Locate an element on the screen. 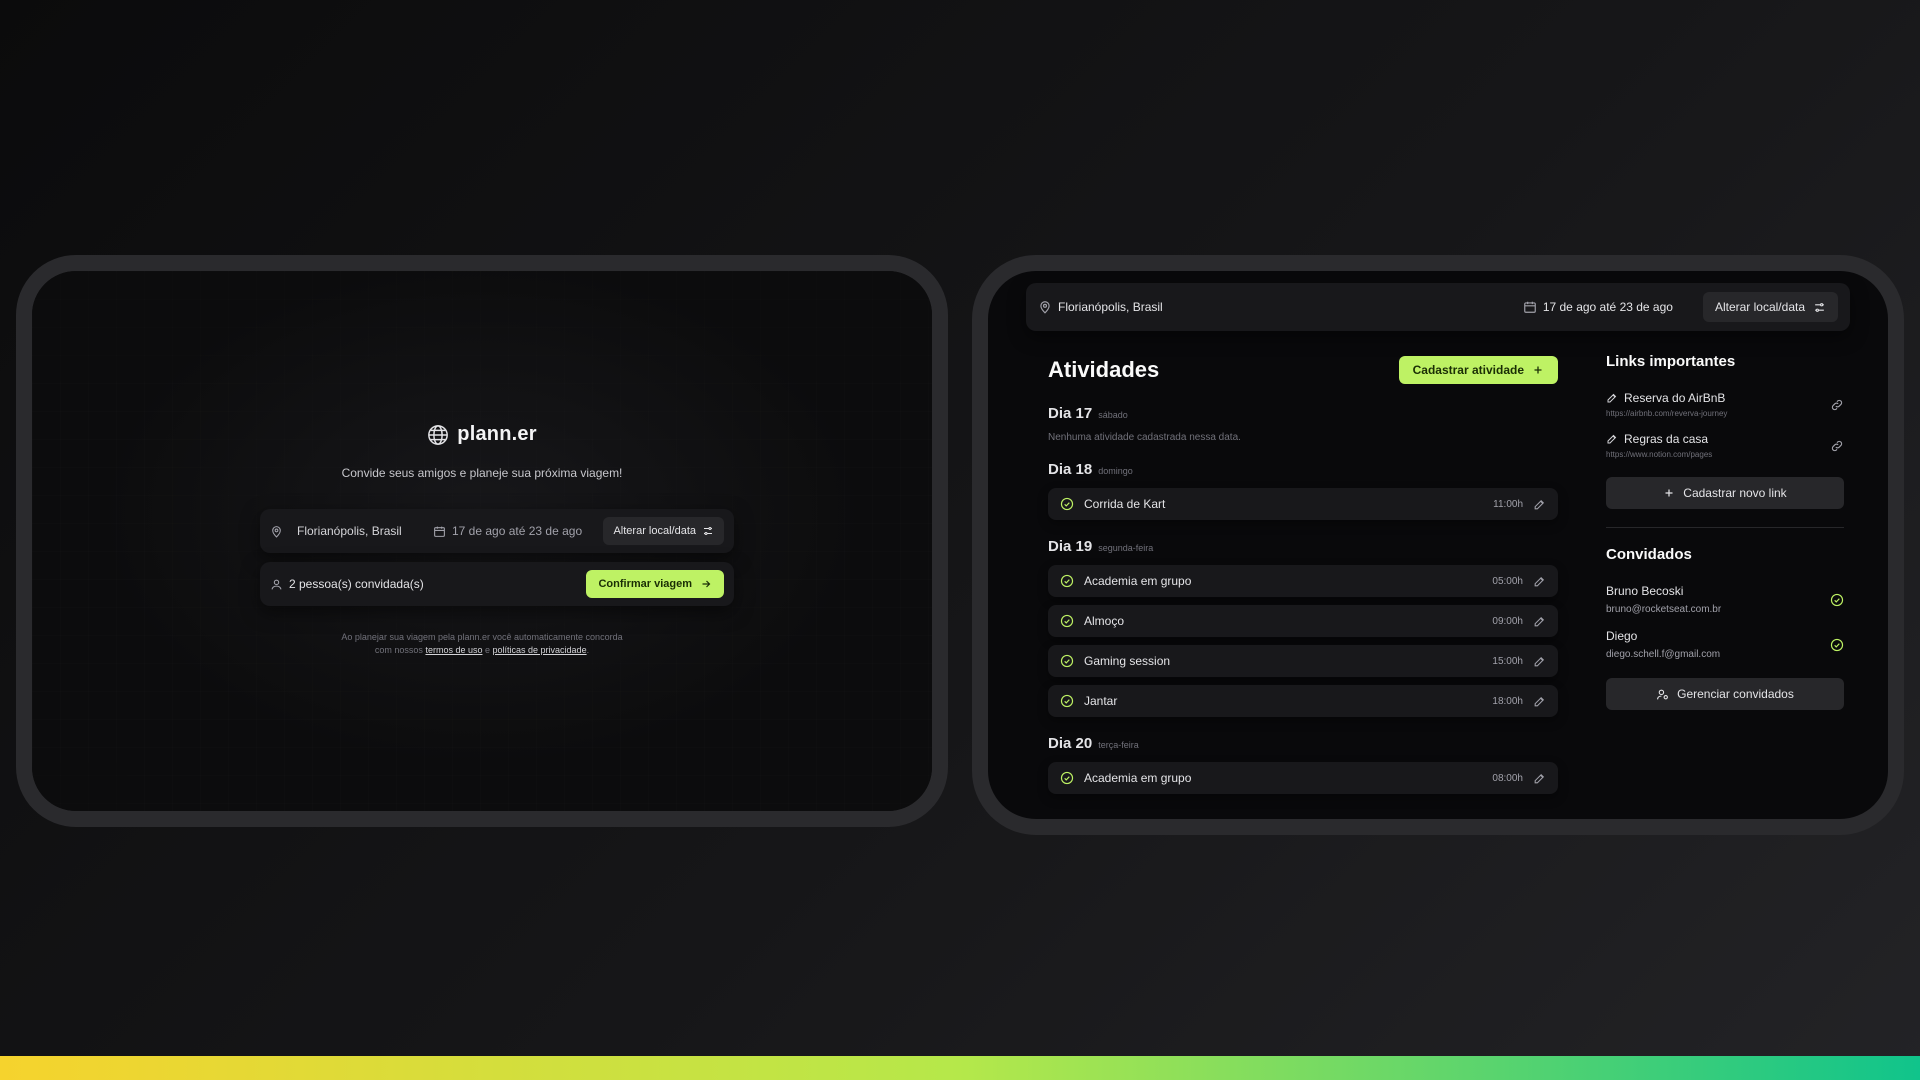 The image size is (1920, 1080). day-title: Dia 20 is located at coordinates (1070, 743).